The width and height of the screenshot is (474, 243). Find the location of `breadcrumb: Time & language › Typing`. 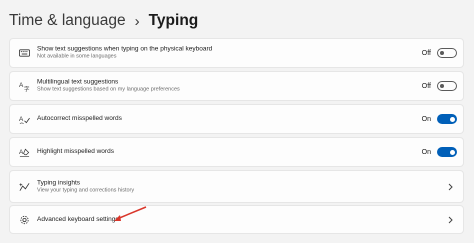

breadcrumb: Time & language › Typing is located at coordinates (103, 21).